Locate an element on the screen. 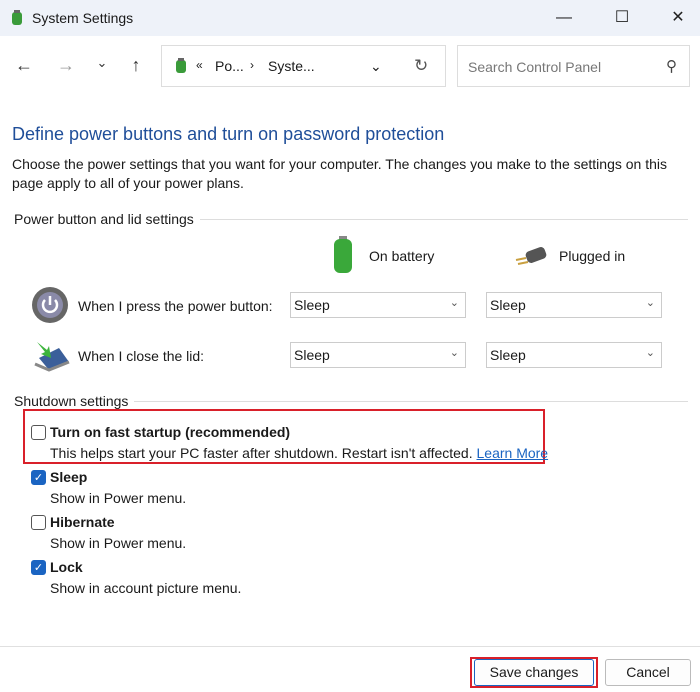 This screenshot has width=700, height=692. learn-more-link: Learn More is located at coordinates (513, 453).